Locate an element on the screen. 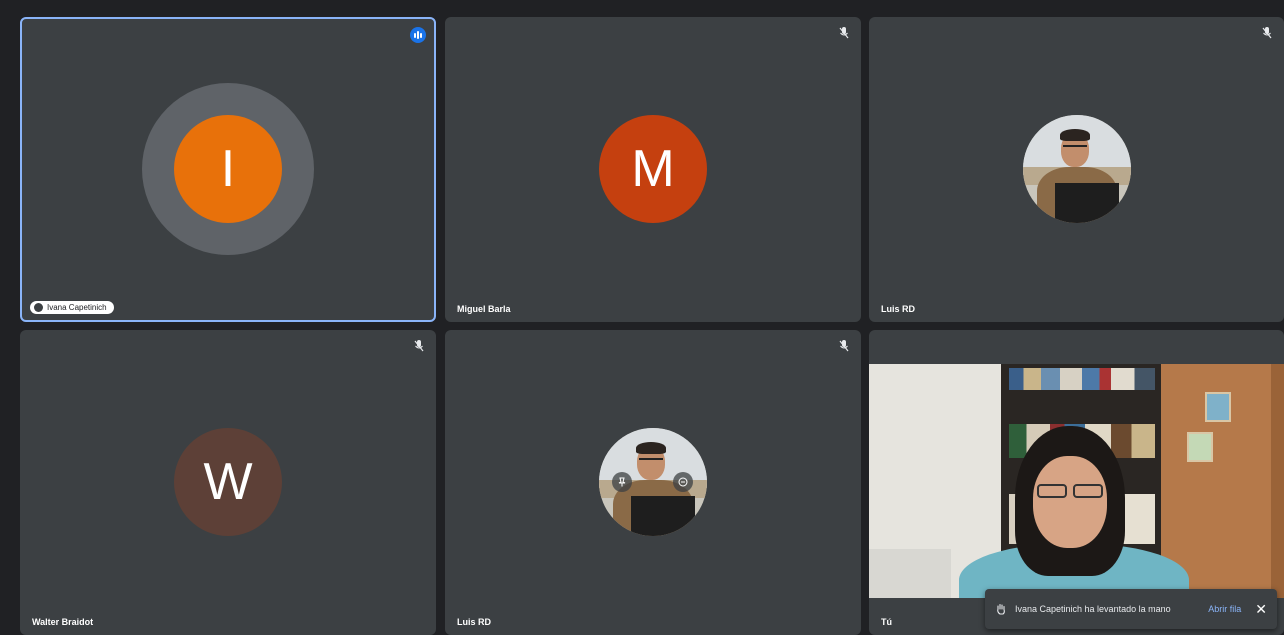 The height and width of the screenshot is (635, 1284). participant-name: Tú is located at coordinates (886, 622).